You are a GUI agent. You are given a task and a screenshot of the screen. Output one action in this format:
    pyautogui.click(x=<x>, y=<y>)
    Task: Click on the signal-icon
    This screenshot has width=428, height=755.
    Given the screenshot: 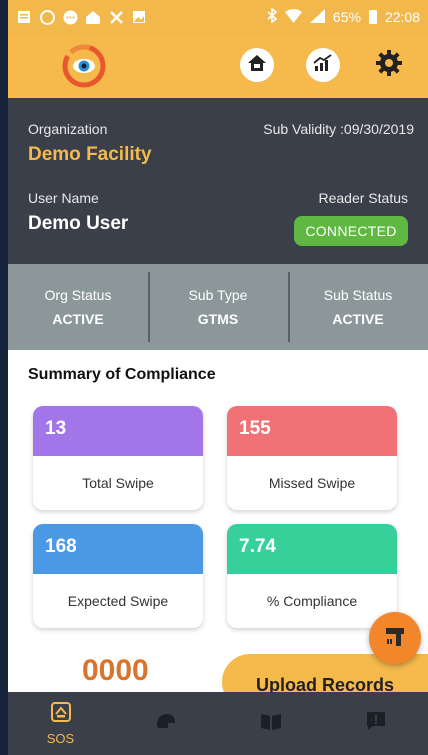 What is the action you would take?
    pyautogui.click(x=317, y=17)
    